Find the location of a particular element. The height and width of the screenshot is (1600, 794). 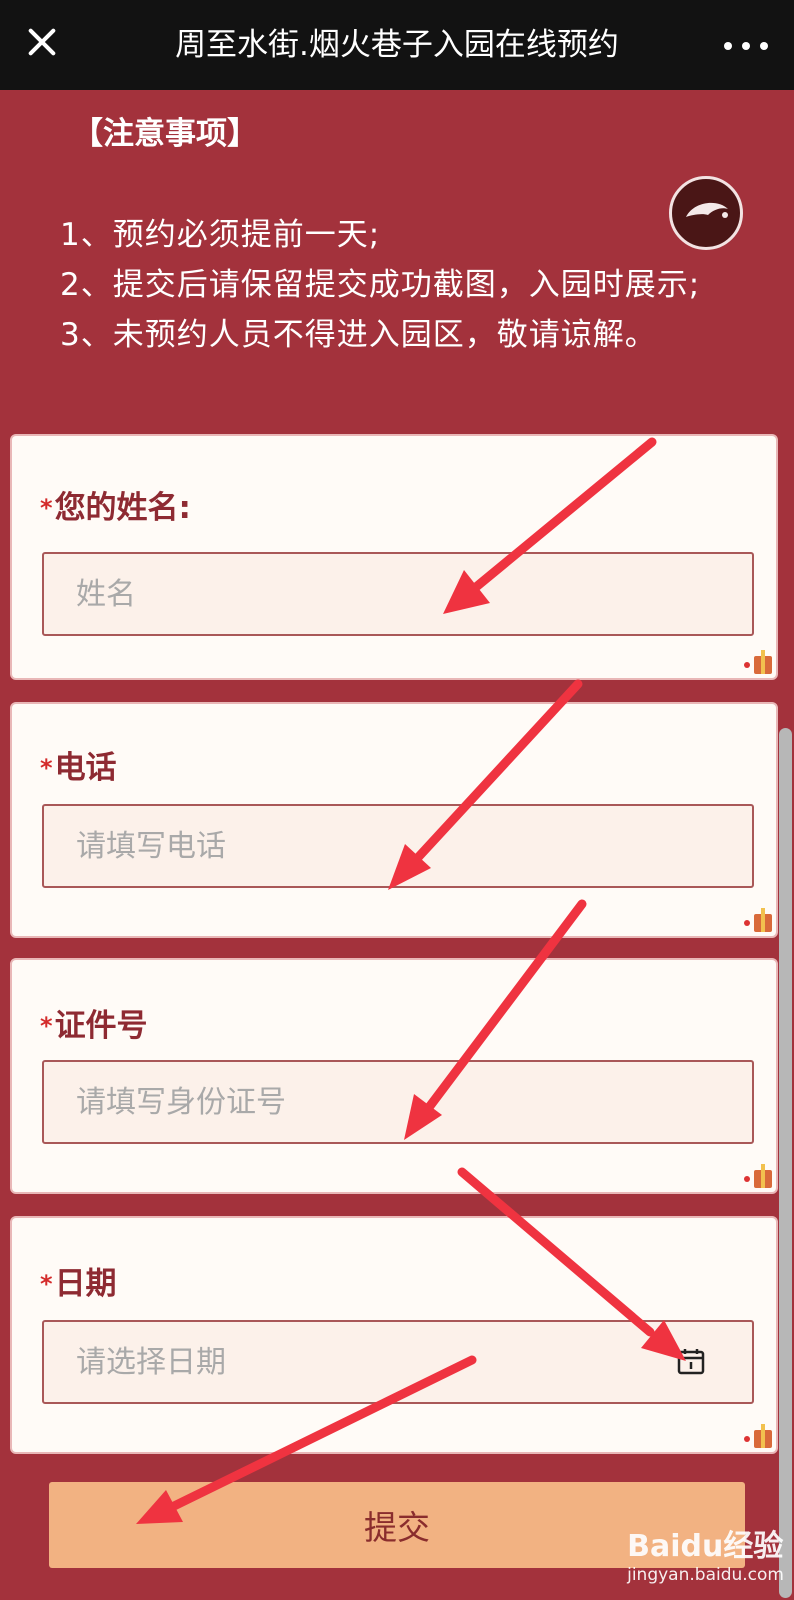

phone-input is located at coordinates (398, 846).